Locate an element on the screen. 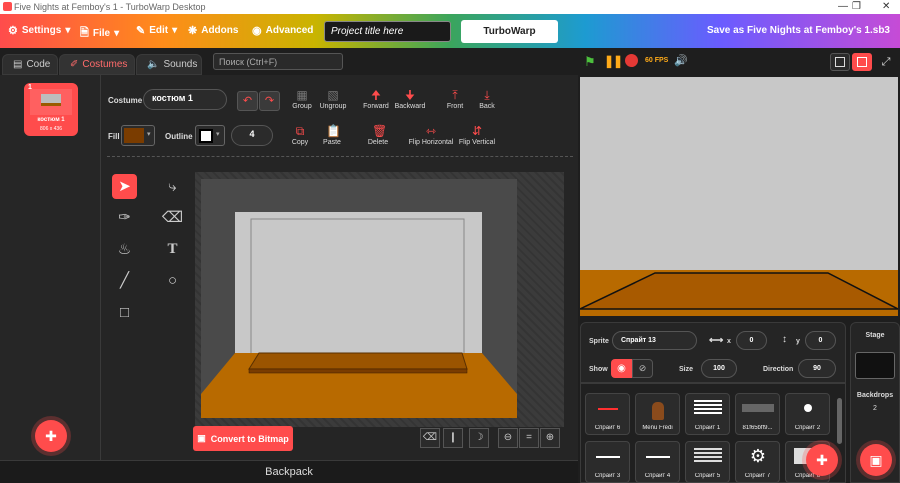  reshape-tool: ⤷ is located at coordinates (172, 186).